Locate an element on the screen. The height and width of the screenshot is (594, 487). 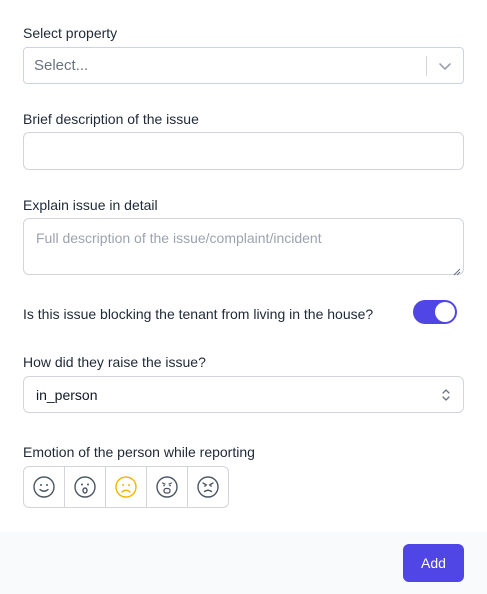
smile-icon is located at coordinates (44, 487).